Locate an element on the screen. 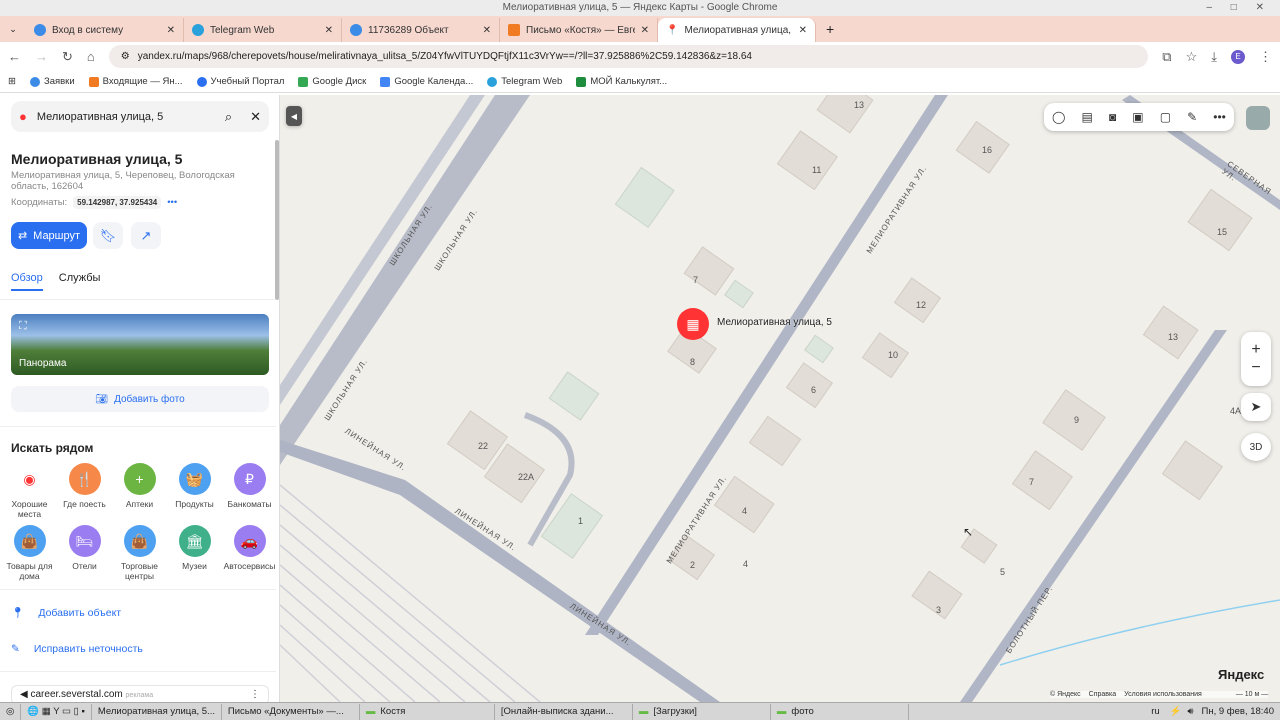 The width and height of the screenshot is (1280, 720). map-type-icon: ▤ is located at coordinates (1087, 117).